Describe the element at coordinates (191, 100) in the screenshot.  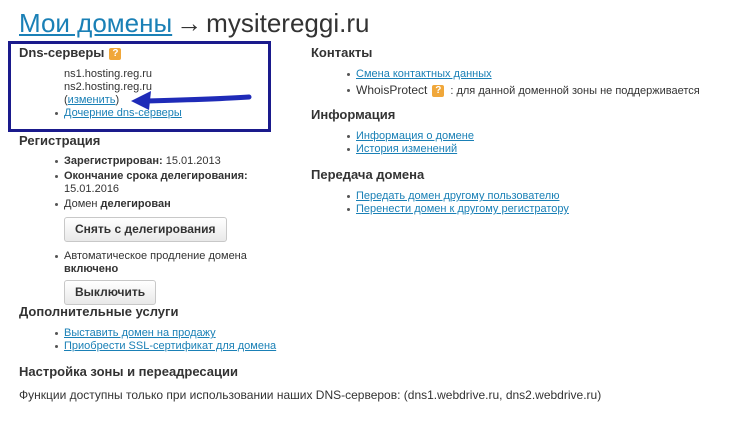
I see `arrow-left-icon` at that location.